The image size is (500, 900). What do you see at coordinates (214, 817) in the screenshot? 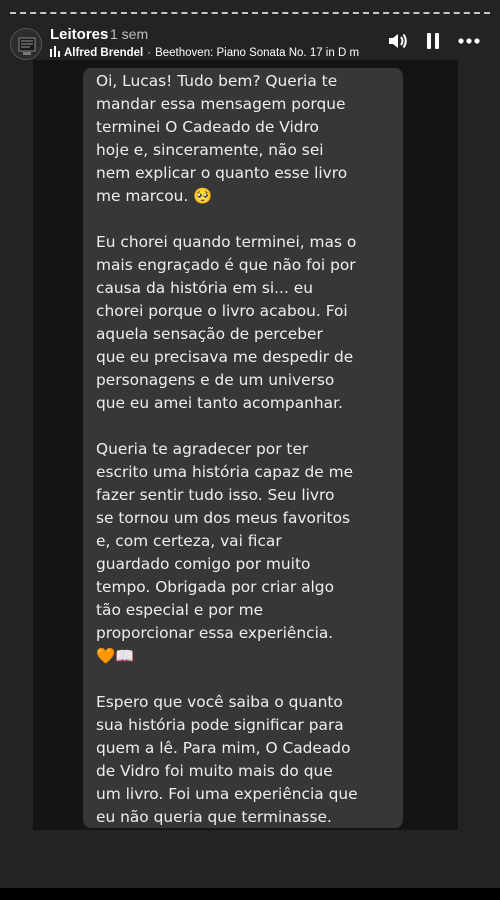
I see `message-line: eu não queria que terminasse.` at bounding box center [214, 817].